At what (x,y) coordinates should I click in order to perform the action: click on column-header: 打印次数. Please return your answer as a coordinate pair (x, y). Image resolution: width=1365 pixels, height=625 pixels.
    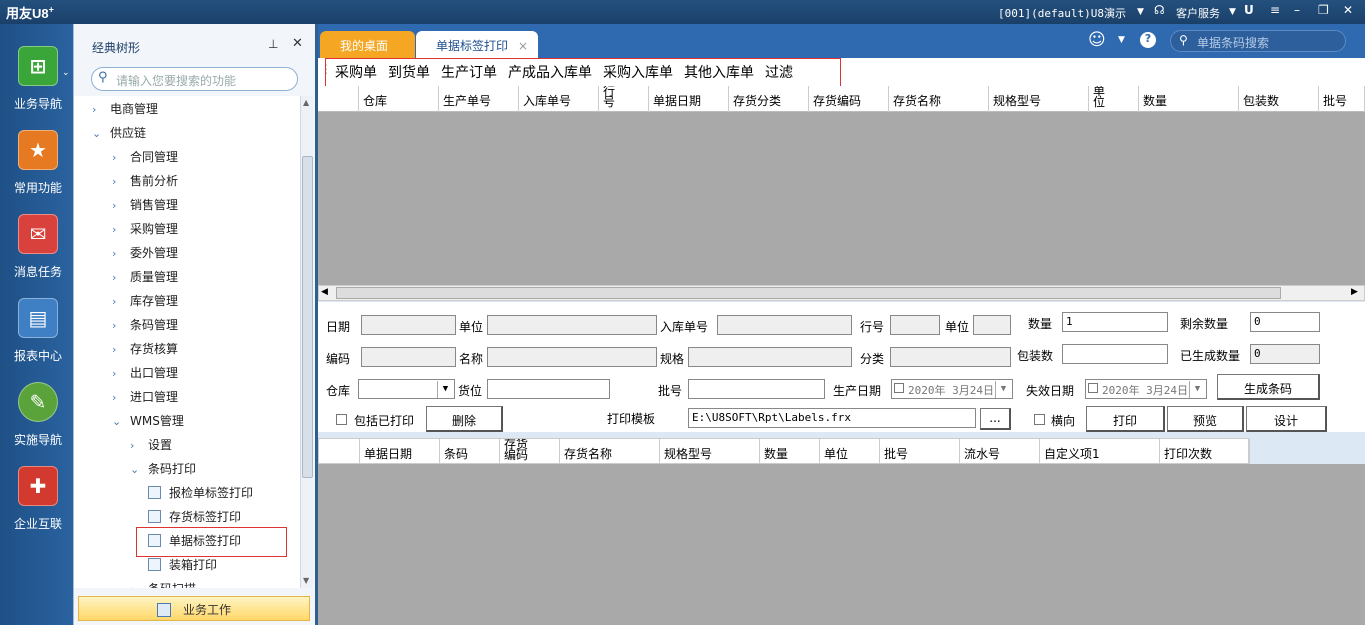
    Looking at the image, I should click on (1205, 452).